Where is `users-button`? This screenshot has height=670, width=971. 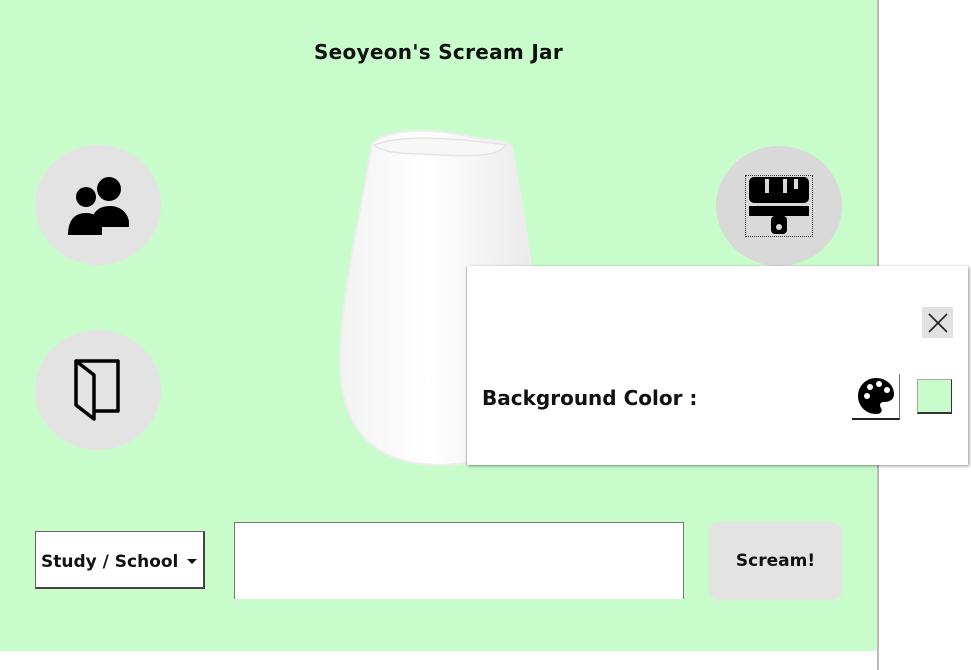
users-button is located at coordinates (98, 205).